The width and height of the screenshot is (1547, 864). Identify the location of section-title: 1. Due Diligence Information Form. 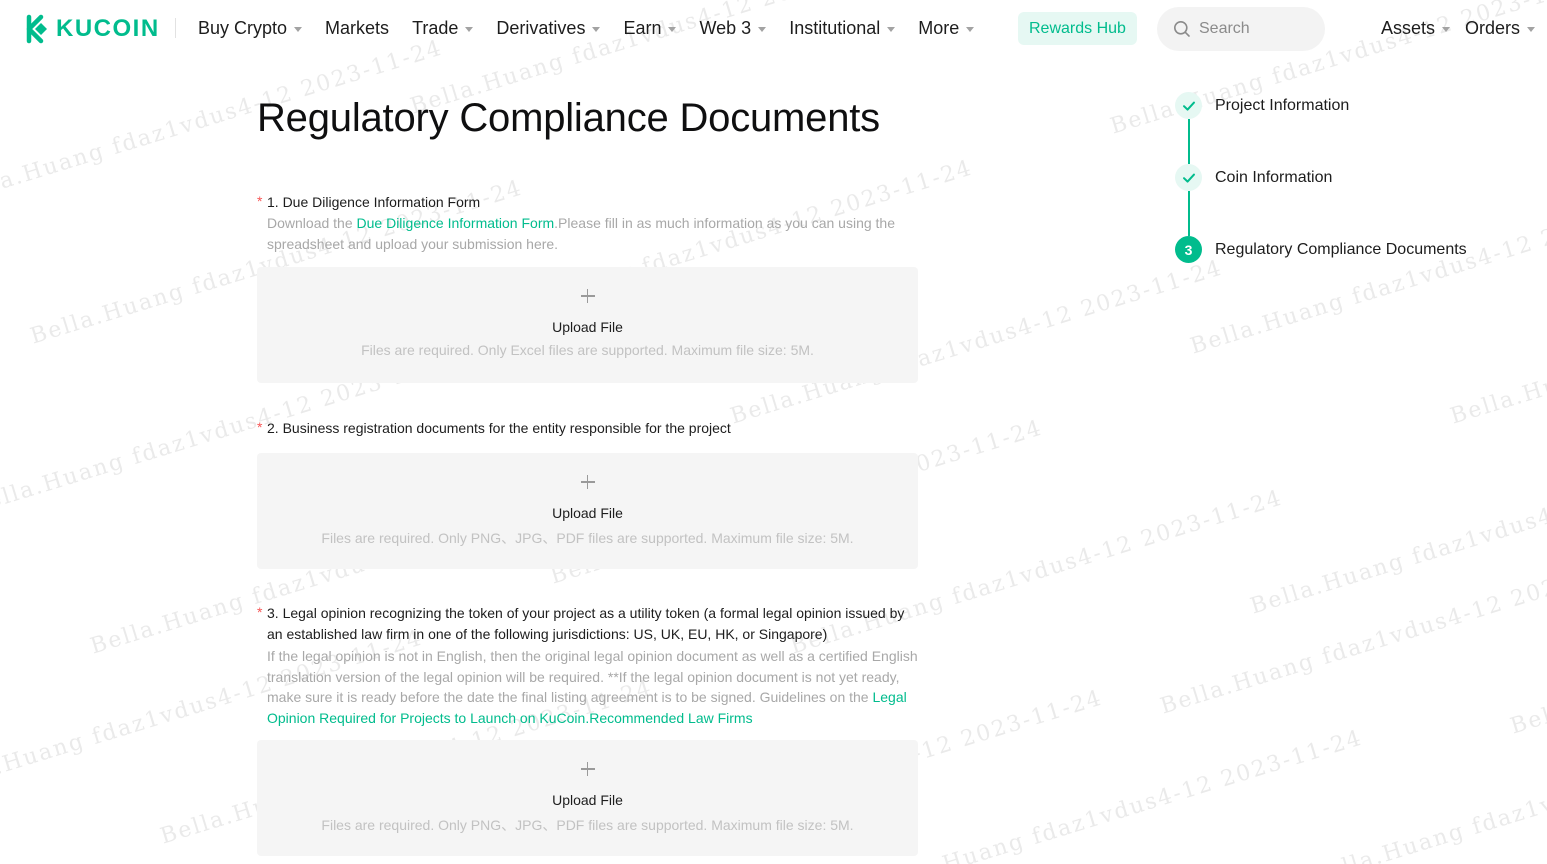
(374, 202).